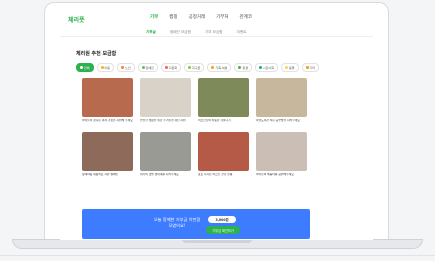  Describe the element at coordinates (165, 122) in the screenshot. I see `campaign-title: 안전한 생활을 위한 주거환경 개선 지원` at that location.